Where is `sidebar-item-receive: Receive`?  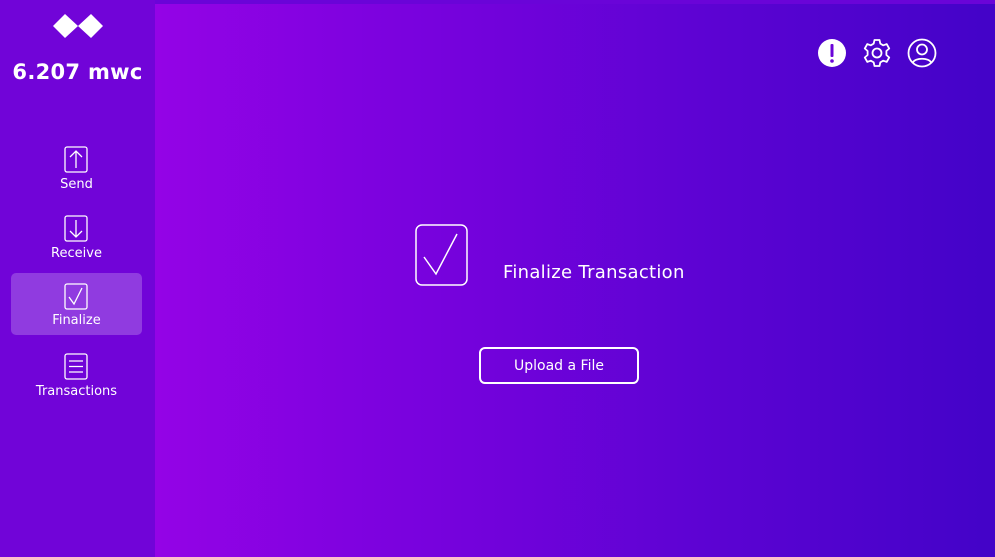
sidebar-item-receive: Receive is located at coordinates (76, 238).